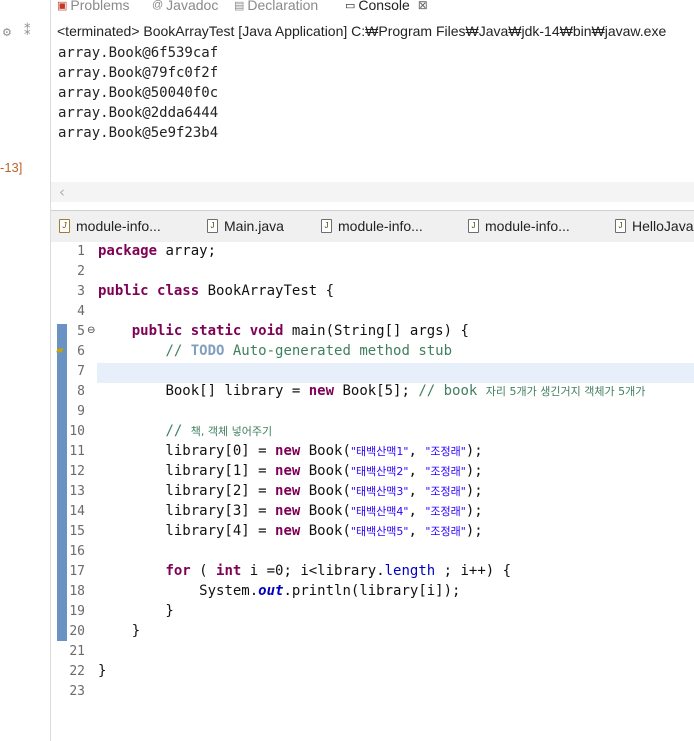 Image resolution: width=694 pixels, height=741 pixels. Describe the element at coordinates (77, 531) in the screenshot. I see `line-number: 15` at that location.